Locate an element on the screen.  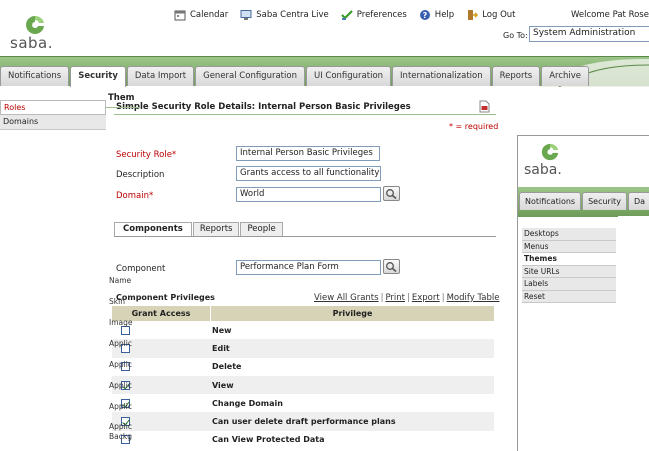
window2-nav-themes: Themes is located at coordinates (569, 259).